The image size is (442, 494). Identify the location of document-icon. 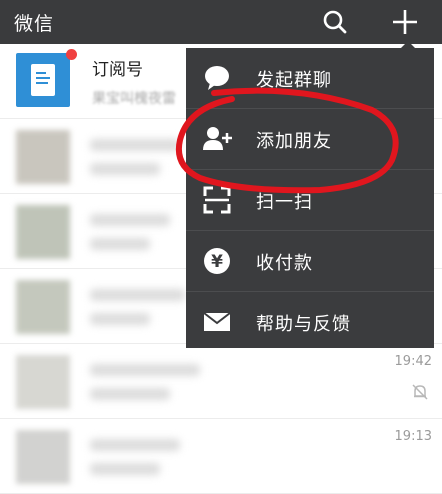
(43, 80).